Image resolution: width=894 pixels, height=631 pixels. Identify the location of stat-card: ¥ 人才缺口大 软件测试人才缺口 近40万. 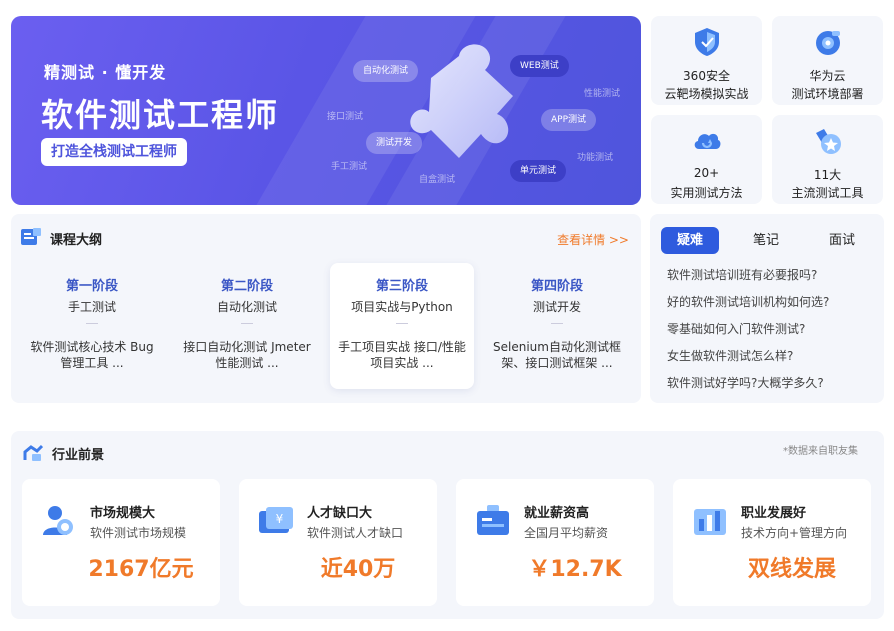
(338, 542).